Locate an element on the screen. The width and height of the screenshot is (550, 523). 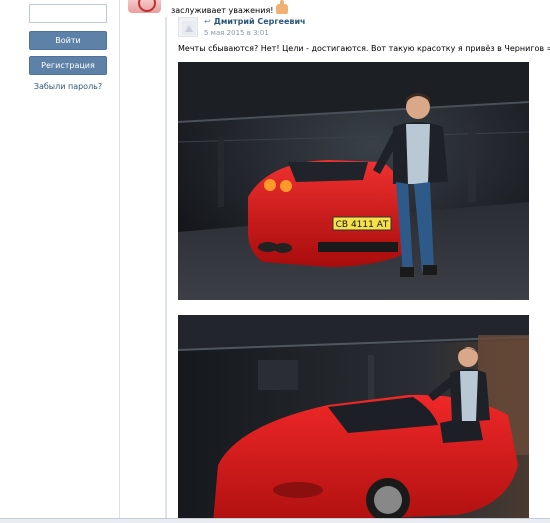
forgot-password-link: Забыли пароль? is located at coordinates (68, 86).